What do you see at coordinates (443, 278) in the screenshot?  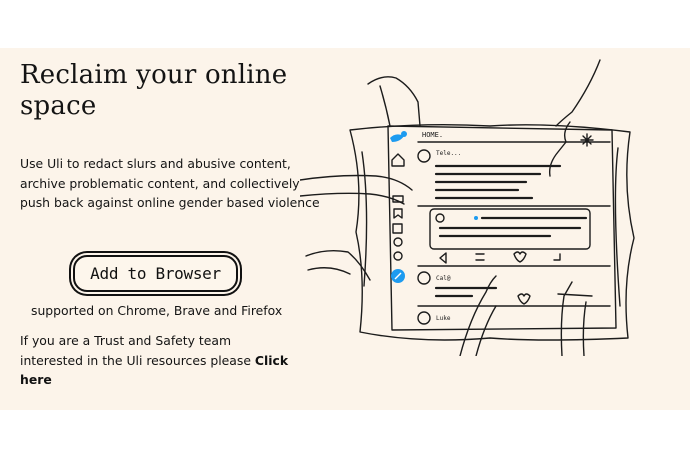 I see `post3-handle: Cal@` at bounding box center [443, 278].